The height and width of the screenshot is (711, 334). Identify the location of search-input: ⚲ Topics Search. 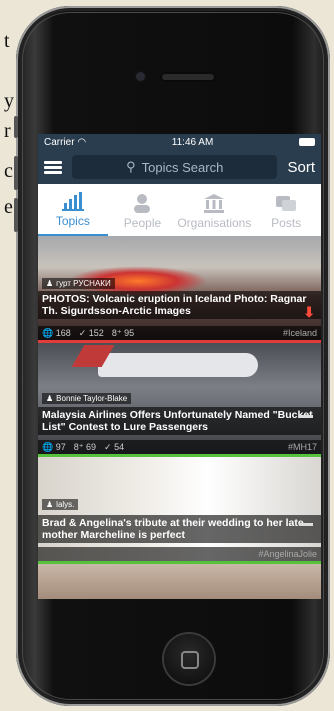
(175, 167).